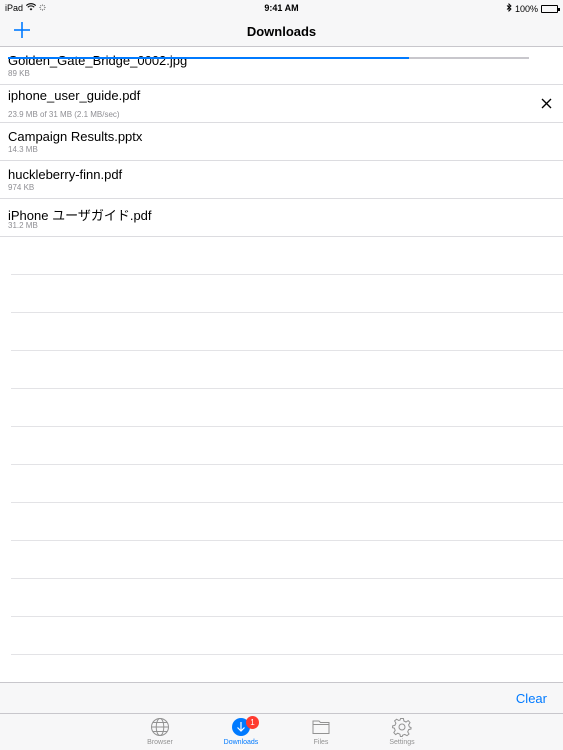 Image resolution: width=563 pixels, height=750 pixels. Describe the element at coordinates (281, 180) in the screenshot. I see `list-item: huckleberry-finn.pdf 974 KB` at that location.